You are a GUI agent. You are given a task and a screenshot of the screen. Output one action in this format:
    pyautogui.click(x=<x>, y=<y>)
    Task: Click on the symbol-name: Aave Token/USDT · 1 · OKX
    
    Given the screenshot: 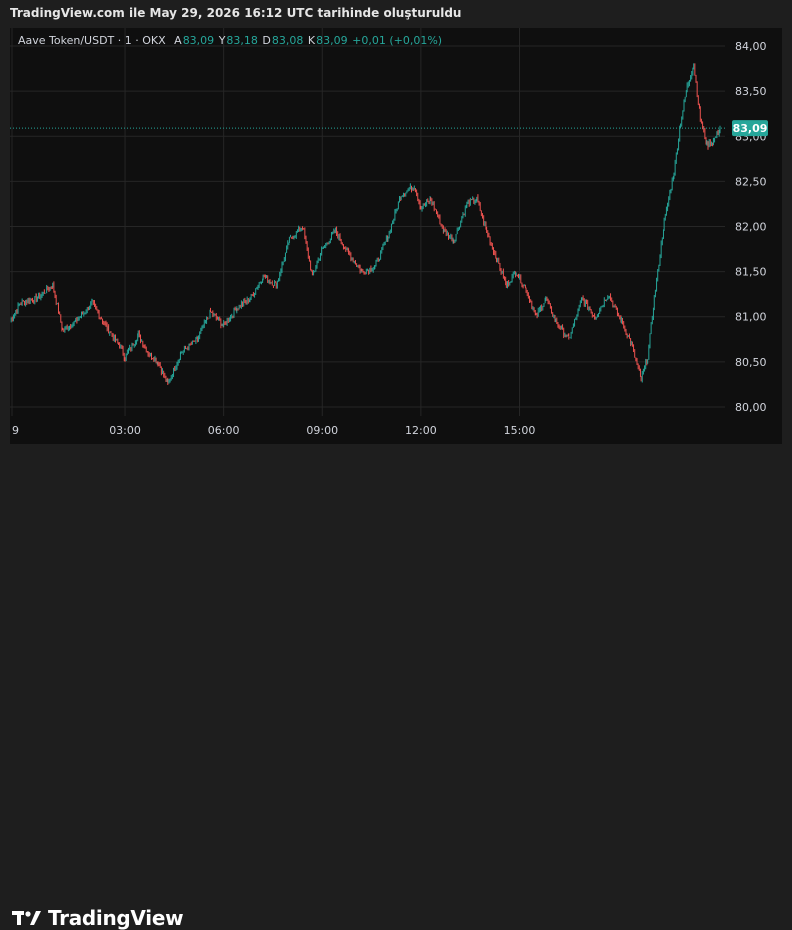 What is the action you would take?
    pyautogui.click(x=92, y=40)
    